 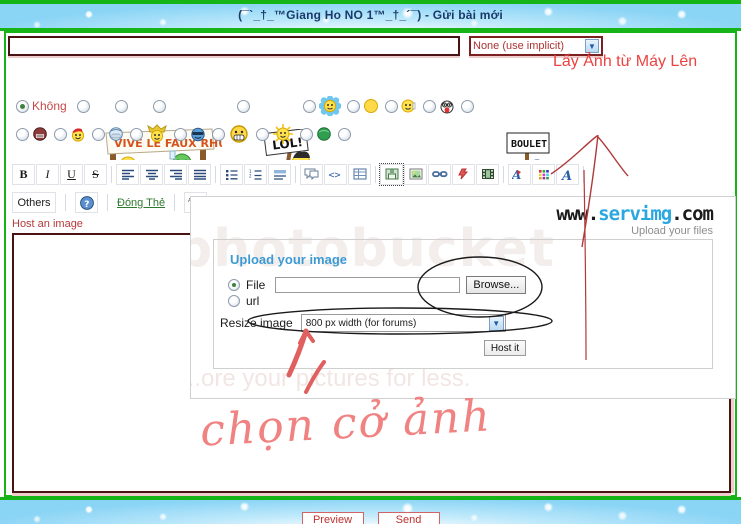 What do you see at coordinates (330, 378) in the screenshot?
I see `photobucket-watermark-tagline: ...ore your pictures for less.` at bounding box center [330, 378].